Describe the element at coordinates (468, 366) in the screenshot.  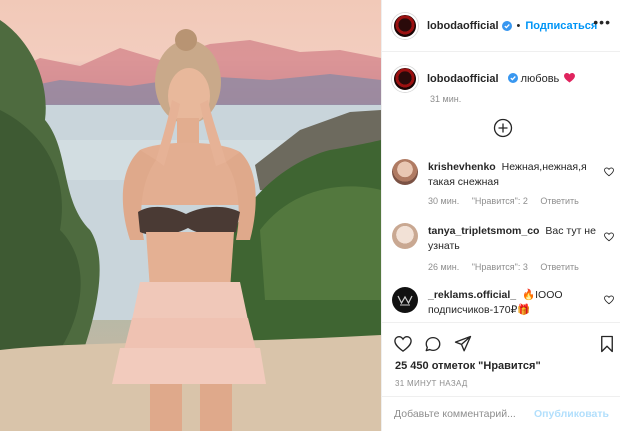
I see `likes-count: 25 450 отметок "Нравится"` at that location.